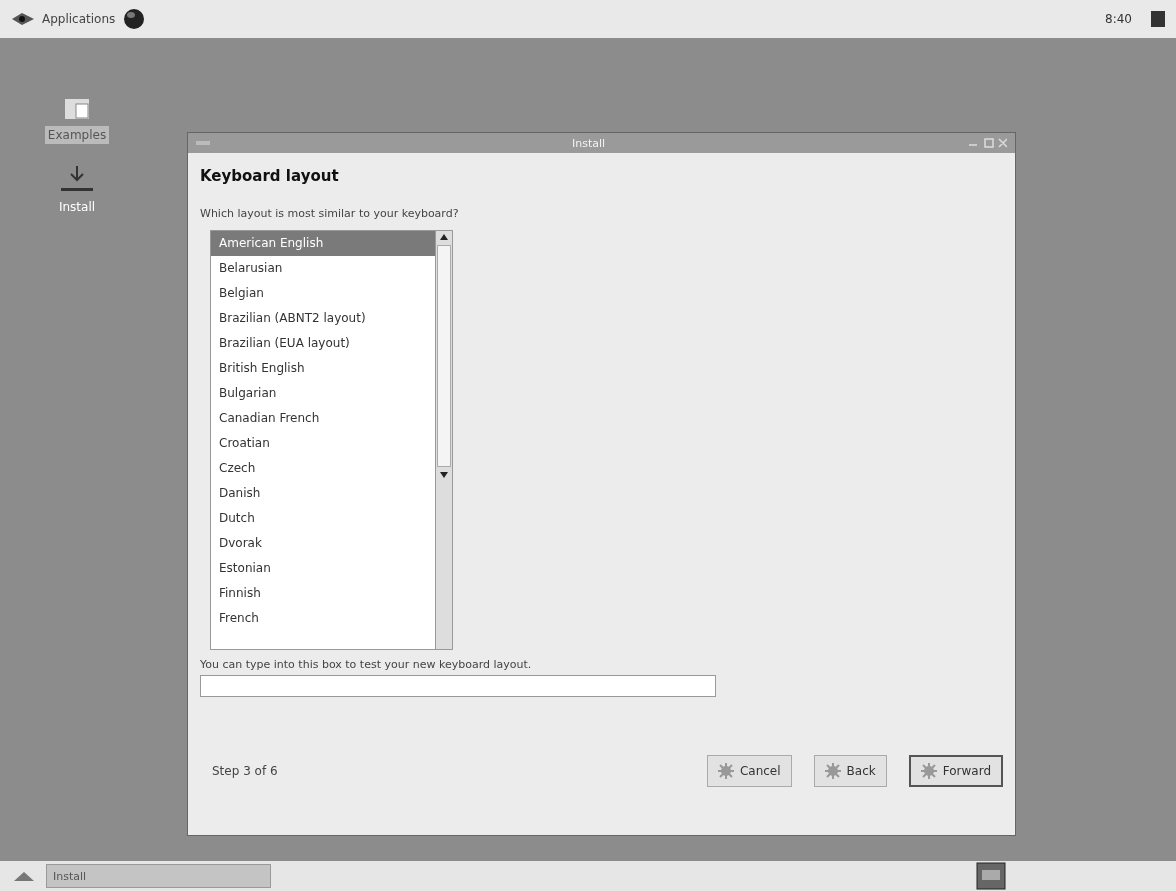  I want to click on test-input-field, so click(458, 686).